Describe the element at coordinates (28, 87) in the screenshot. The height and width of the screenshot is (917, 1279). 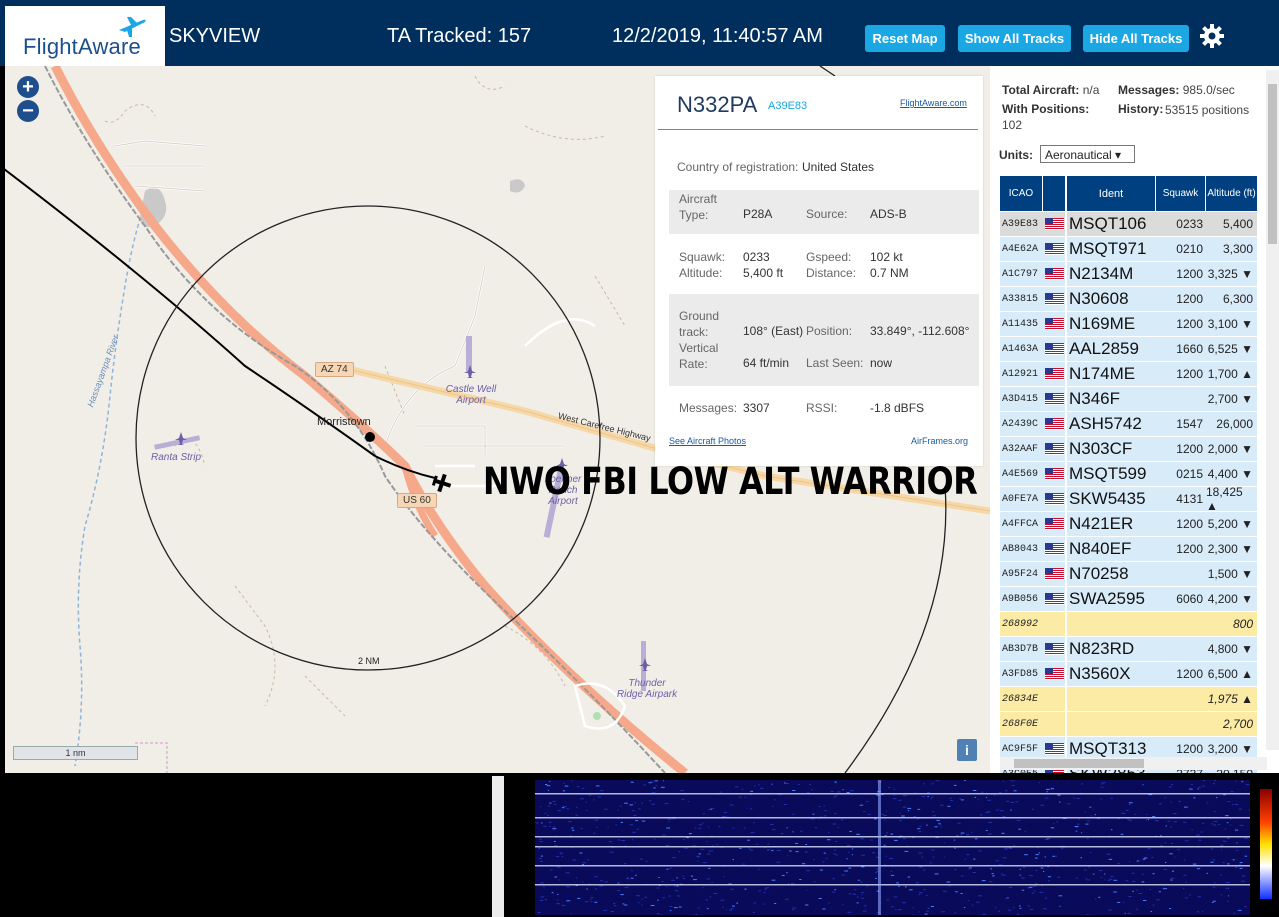
I see `zoom-in-button: +` at that location.